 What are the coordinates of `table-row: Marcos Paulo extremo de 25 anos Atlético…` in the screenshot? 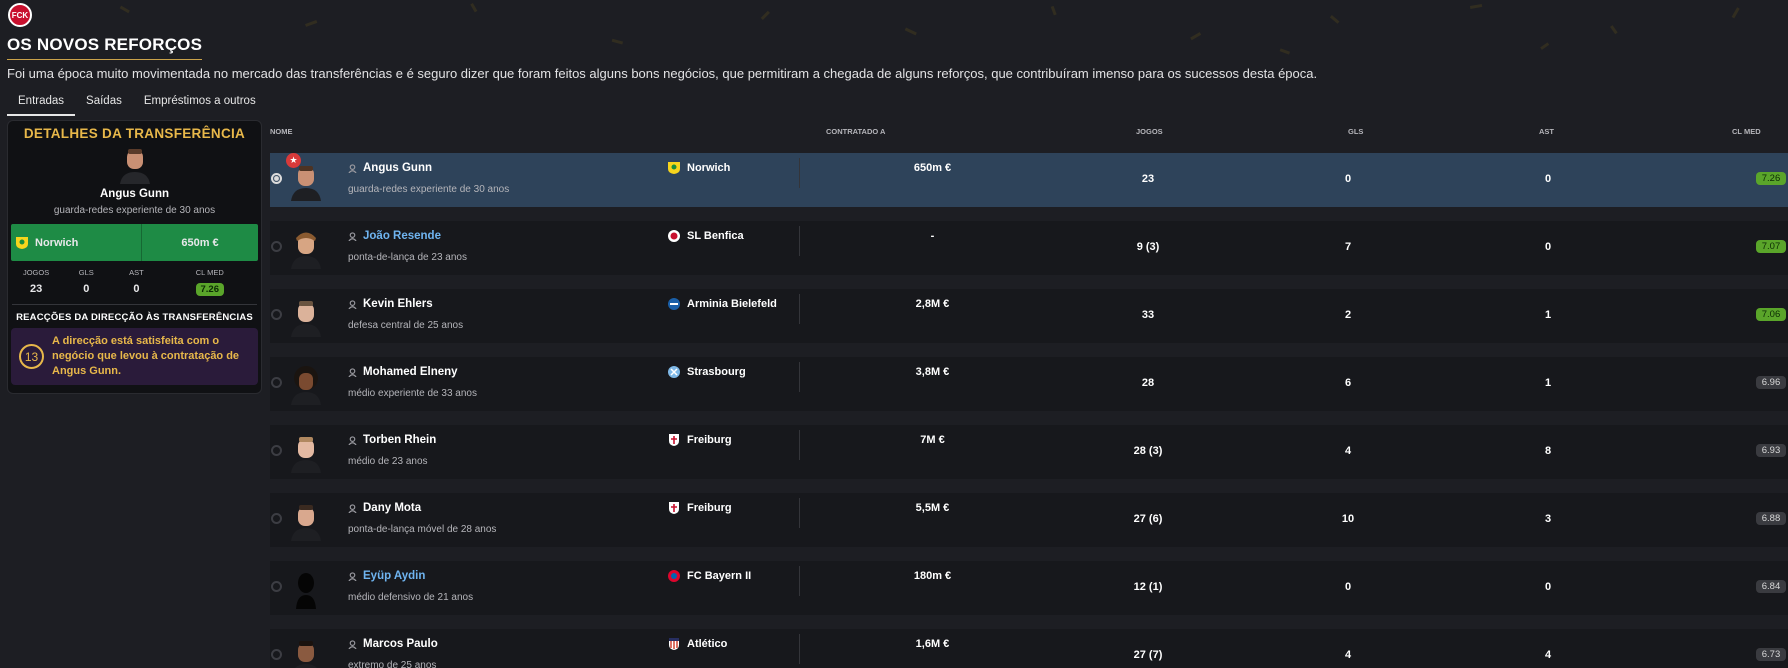 It's located at (1029, 648).